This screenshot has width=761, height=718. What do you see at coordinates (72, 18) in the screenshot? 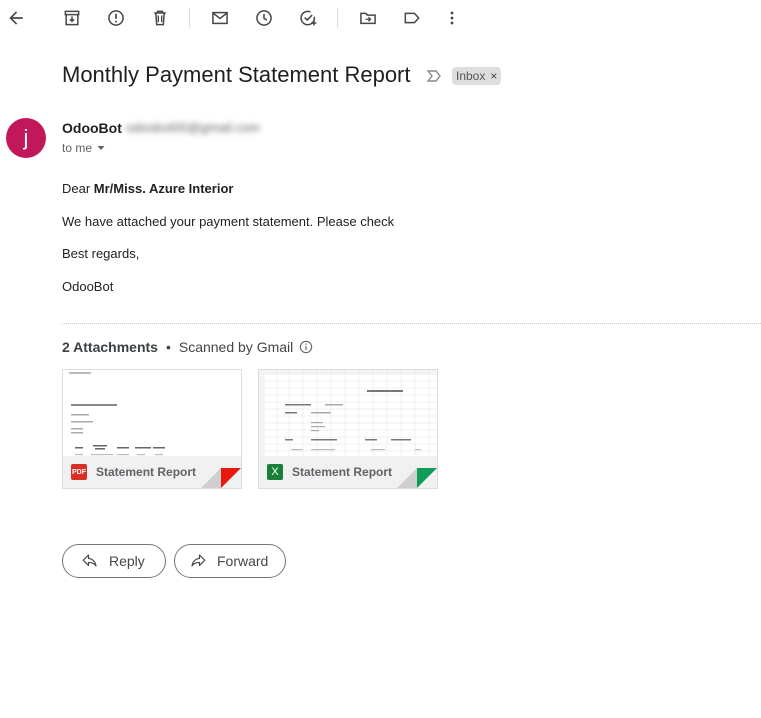
I see `archive-icon` at bounding box center [72, 18].